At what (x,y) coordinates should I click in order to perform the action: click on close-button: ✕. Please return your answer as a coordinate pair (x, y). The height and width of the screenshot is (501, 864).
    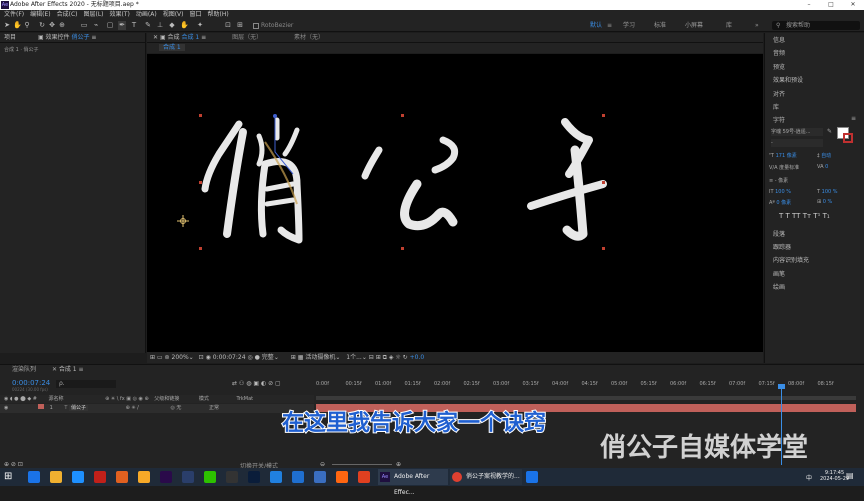
    Looking at the image, I should click on (853, 5).